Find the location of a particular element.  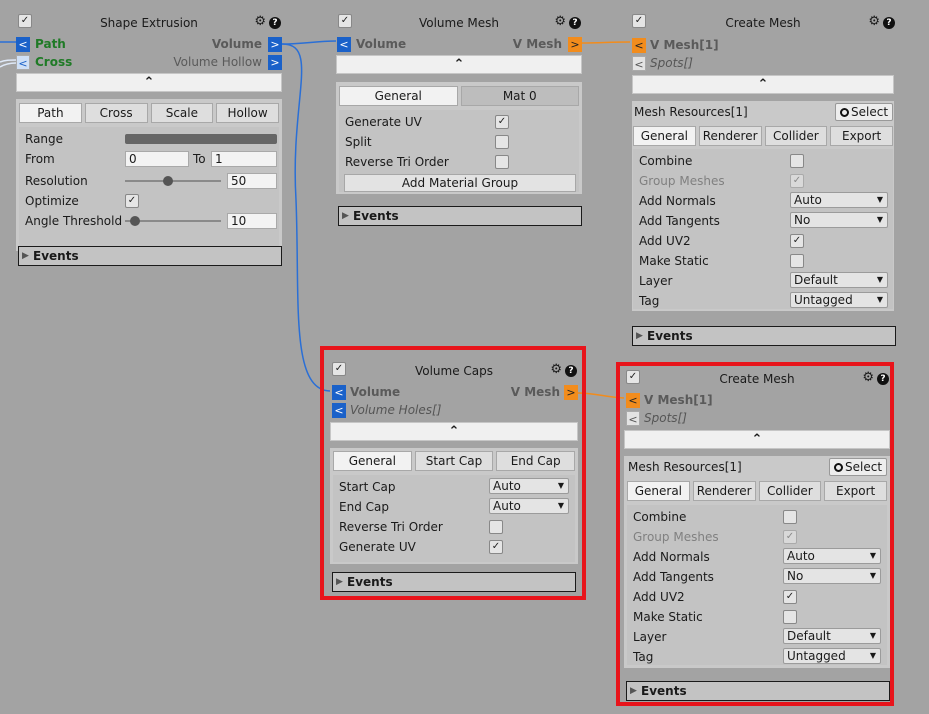

node-title: Volume Mesh is located at coordinates (459, 23).